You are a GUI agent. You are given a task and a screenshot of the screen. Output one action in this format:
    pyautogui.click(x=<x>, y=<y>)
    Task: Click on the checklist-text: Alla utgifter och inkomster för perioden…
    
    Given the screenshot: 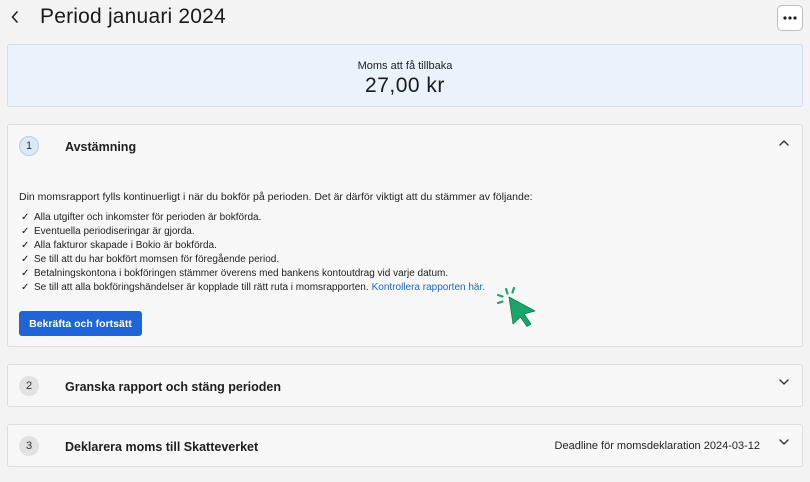 What is the action you would take?
    pyautogui.click(x=148, y=217)
    